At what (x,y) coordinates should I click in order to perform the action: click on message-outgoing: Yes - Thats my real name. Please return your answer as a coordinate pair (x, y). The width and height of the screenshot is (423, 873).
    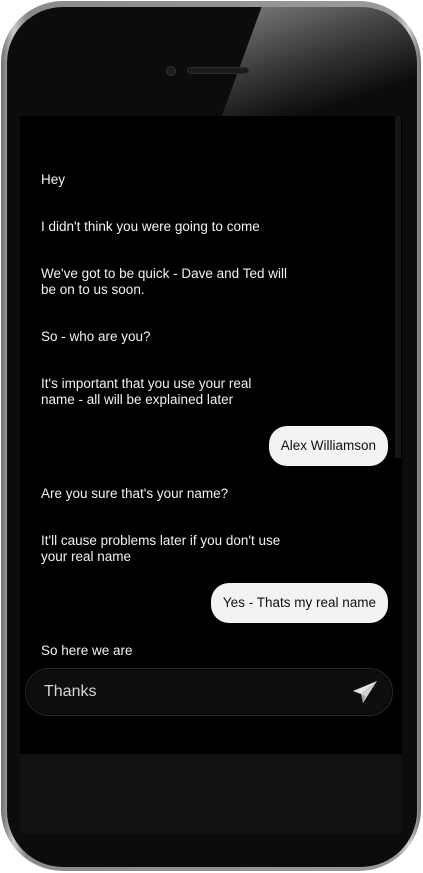
    Looking at the image, I should click on (299, 603).